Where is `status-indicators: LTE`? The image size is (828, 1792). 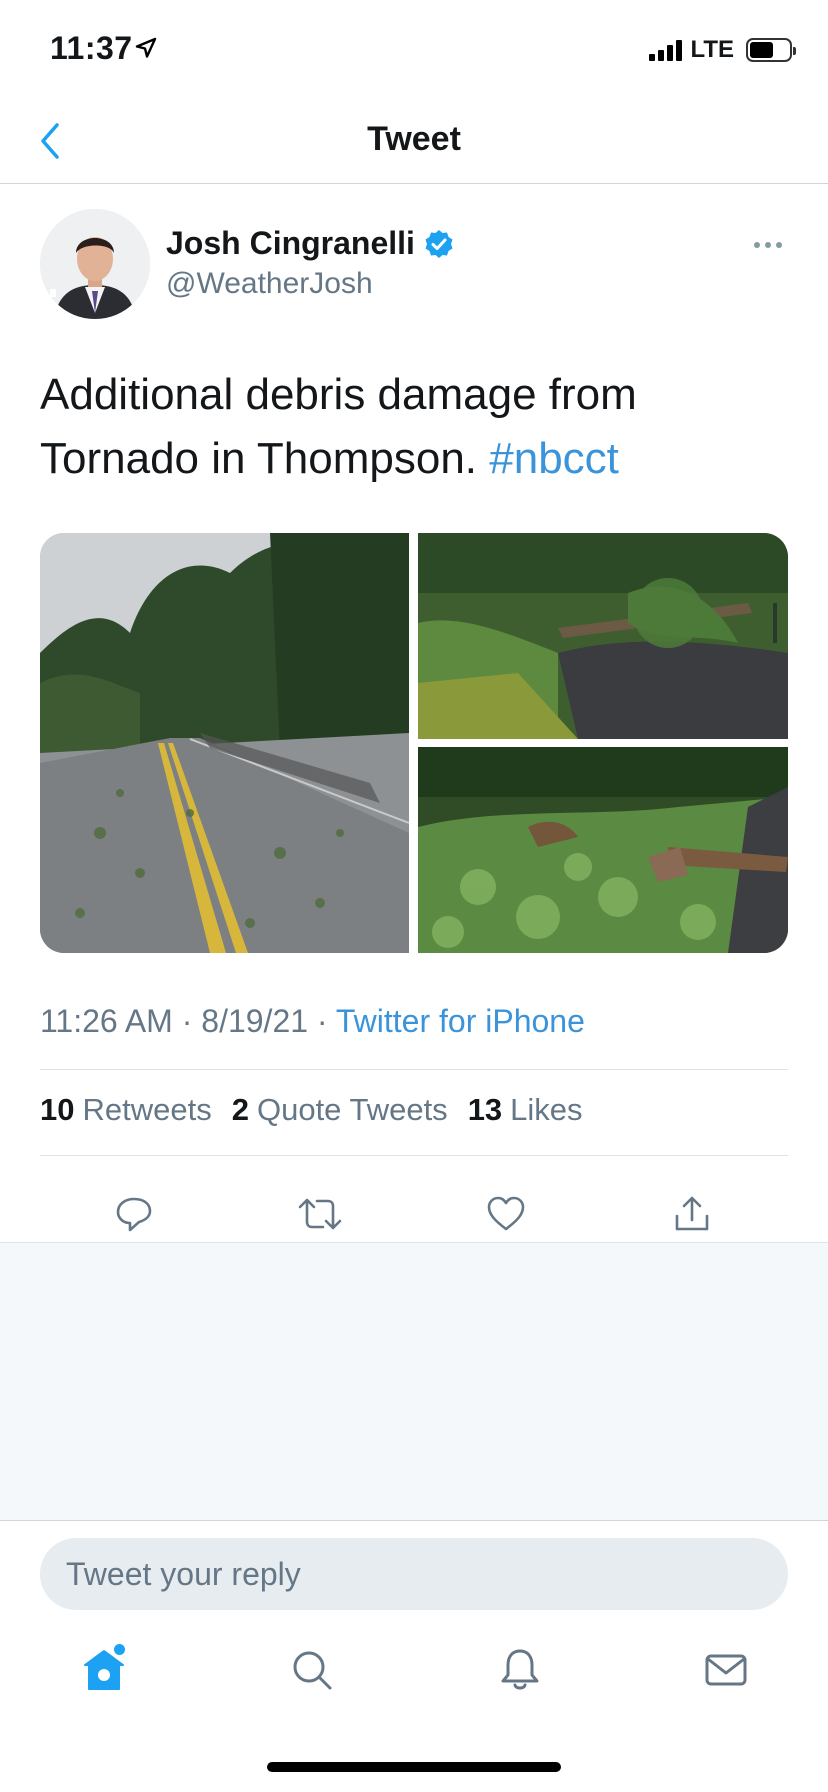 status-indicators: LTE is located at coordinates (722, 50).